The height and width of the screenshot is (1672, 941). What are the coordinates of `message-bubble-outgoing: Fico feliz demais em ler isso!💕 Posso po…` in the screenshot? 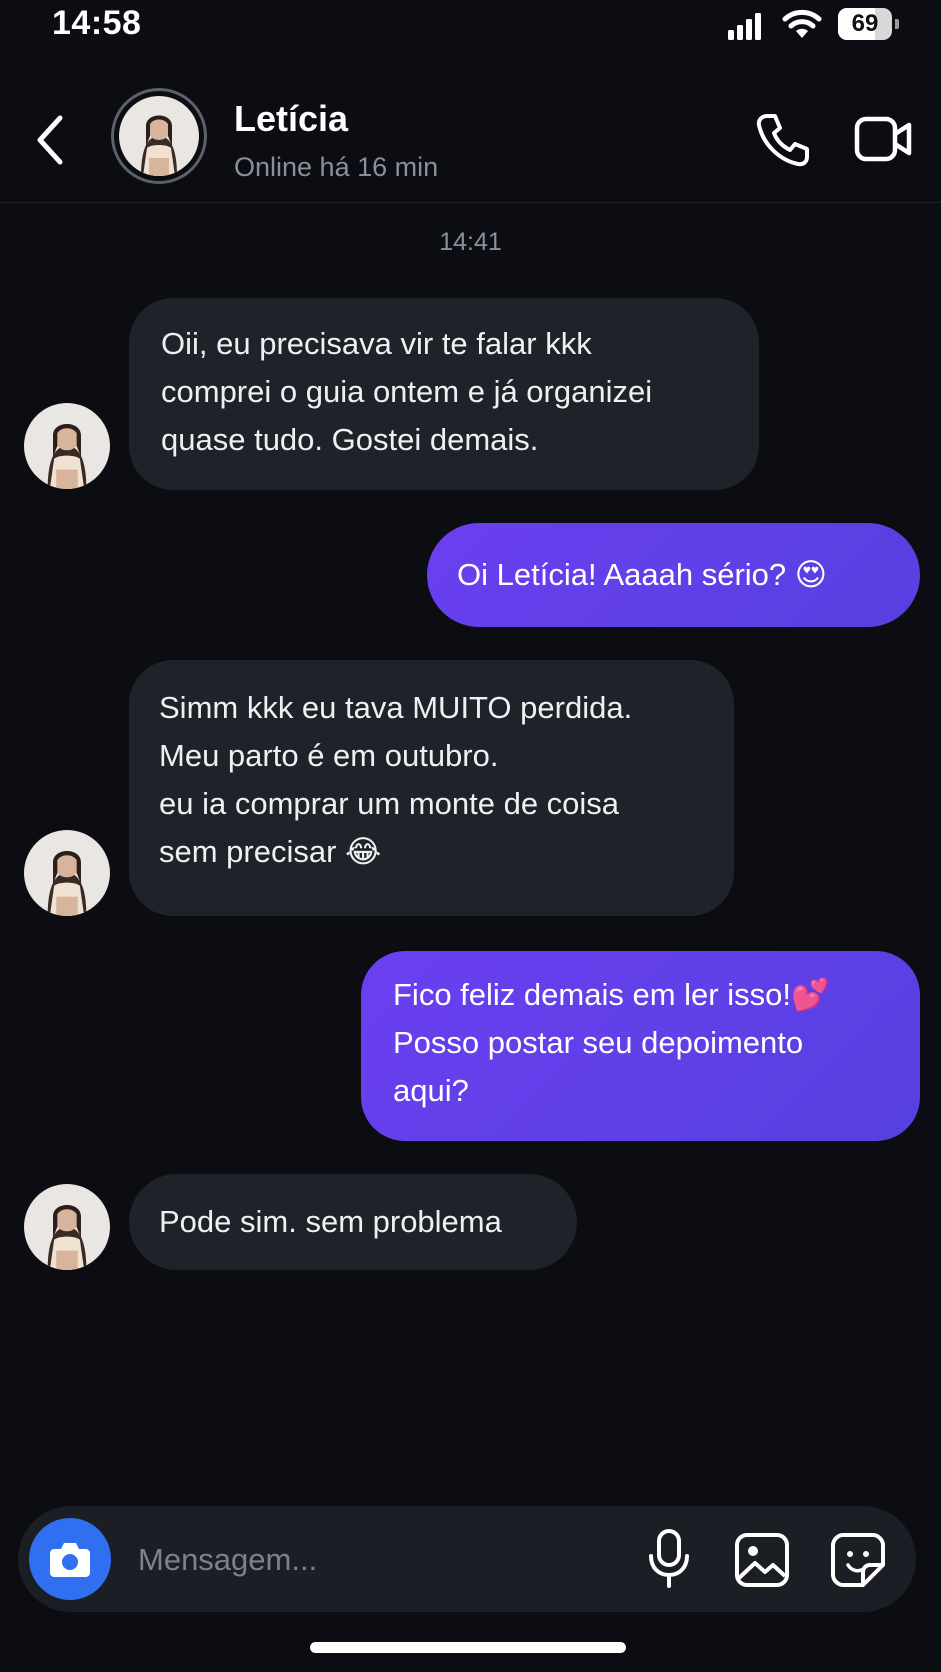 It's located at (640, 1046).